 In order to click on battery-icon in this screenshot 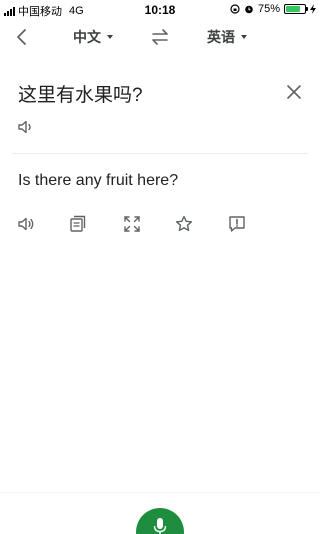, I will do `click(296, 9)`.